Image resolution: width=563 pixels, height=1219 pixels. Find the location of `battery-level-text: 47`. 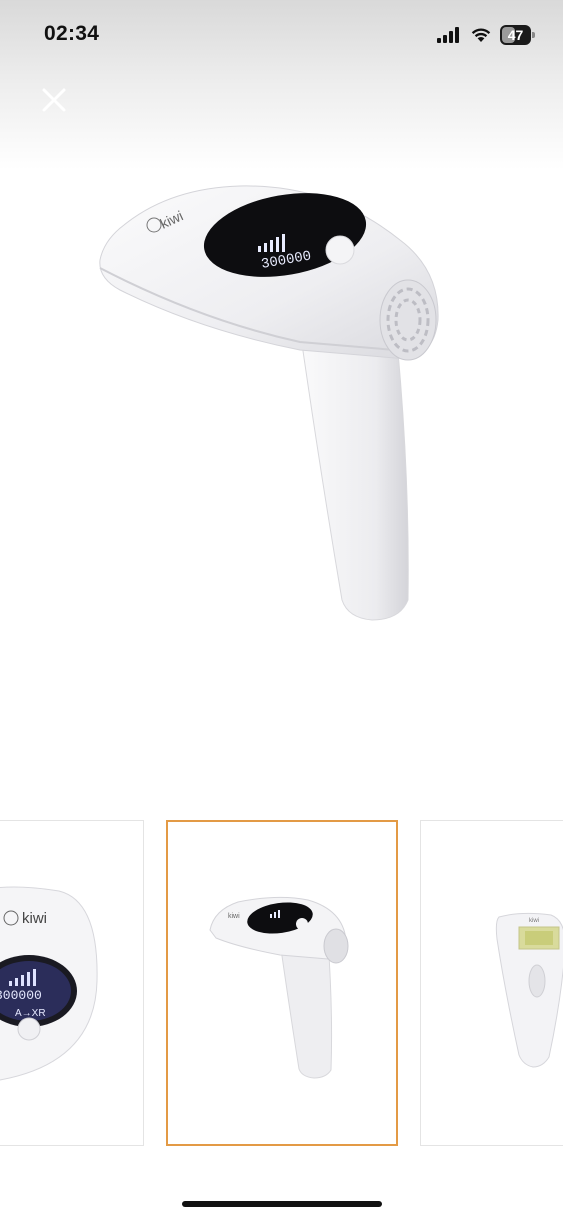

battery-level-text: 47 is located at coordinates (515, 35).